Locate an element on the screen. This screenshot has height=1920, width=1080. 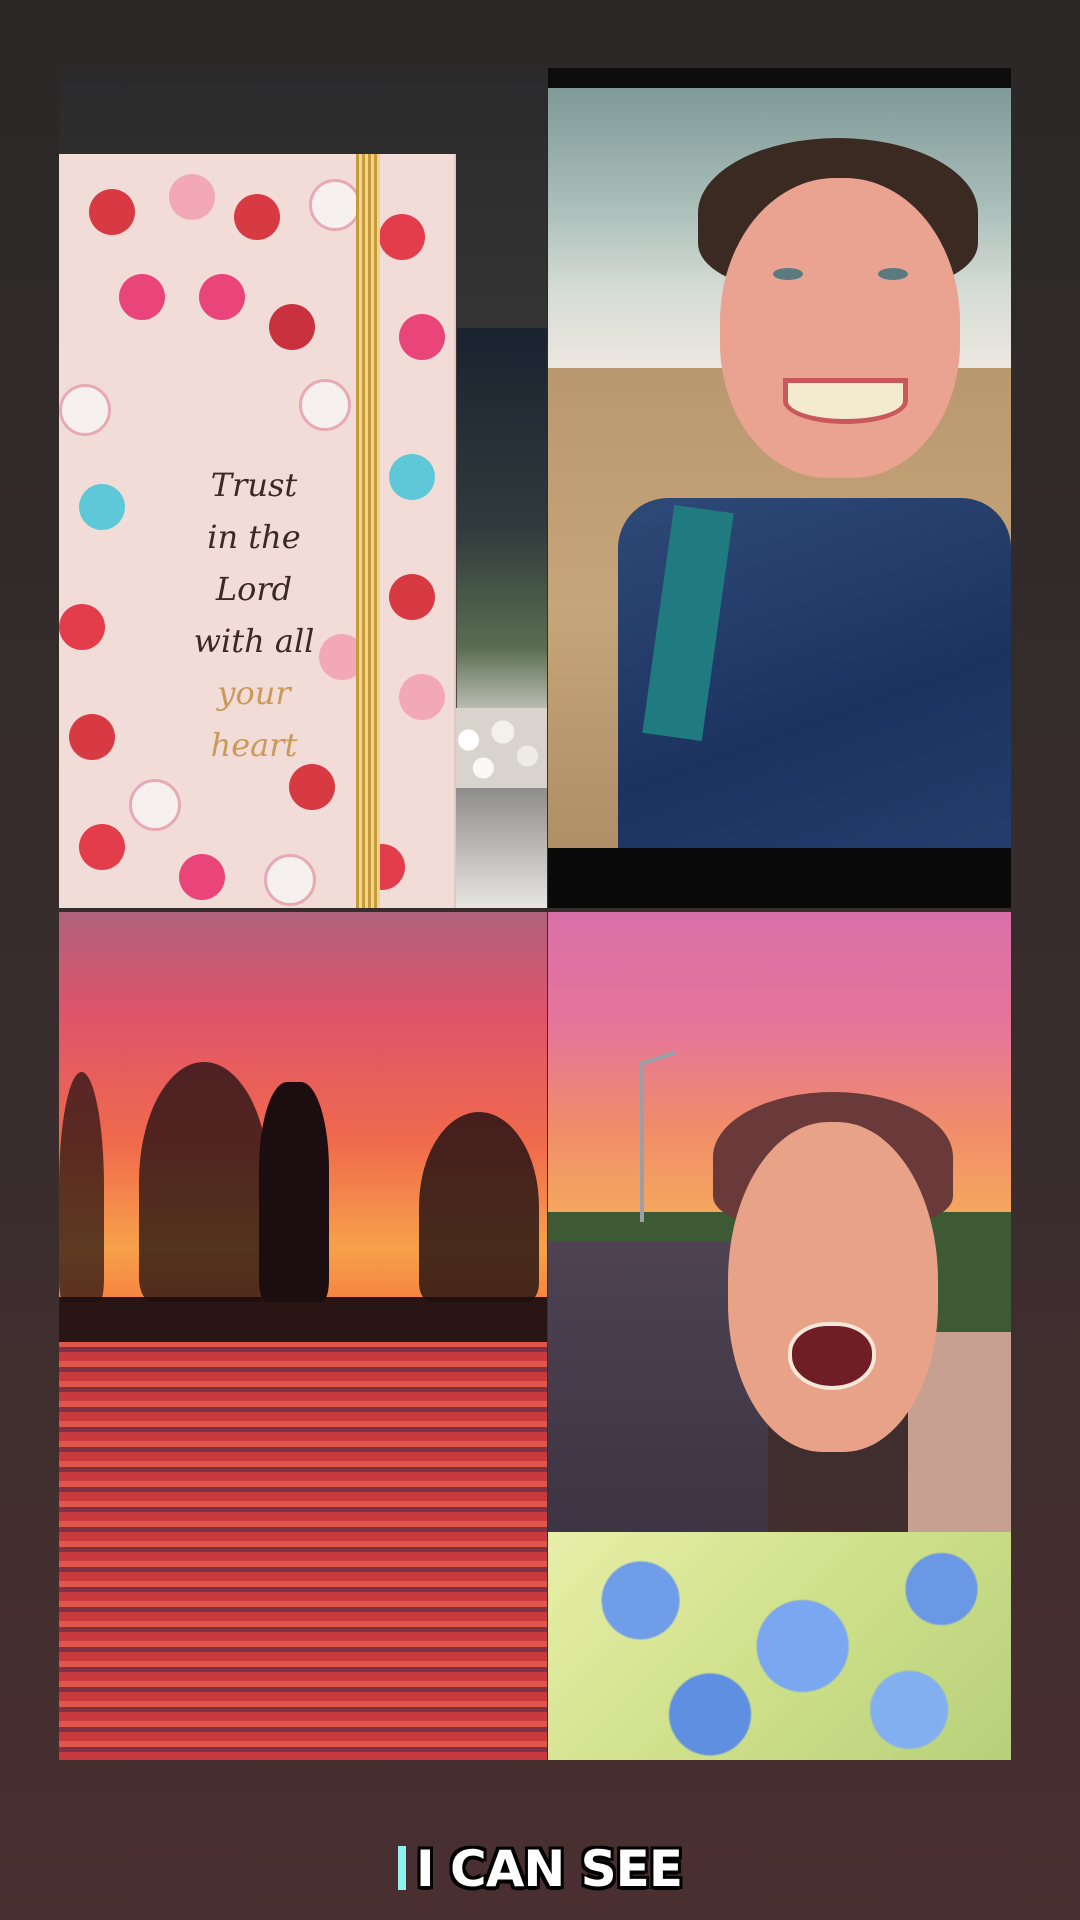
card-verse-text: Trust in the Lord with all your heart is located at coordinates (254, 615).